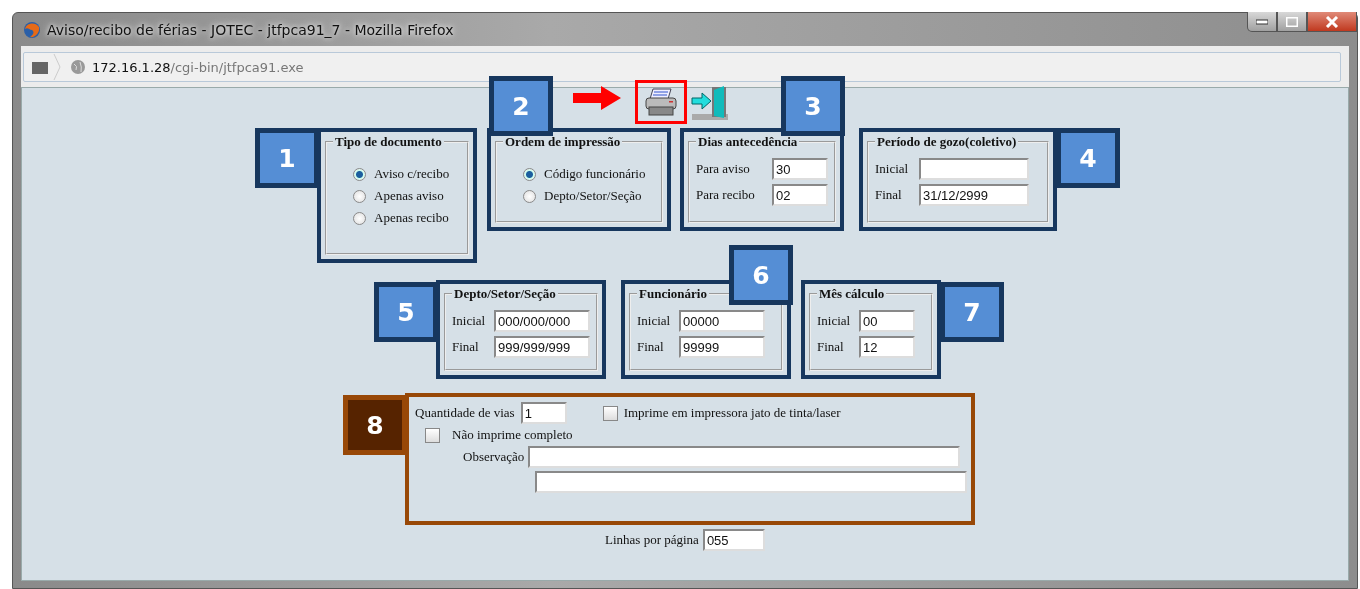  Describe the element at coordinates (722, 321) in the screenshot. I see `input-field: 00000` at that location.